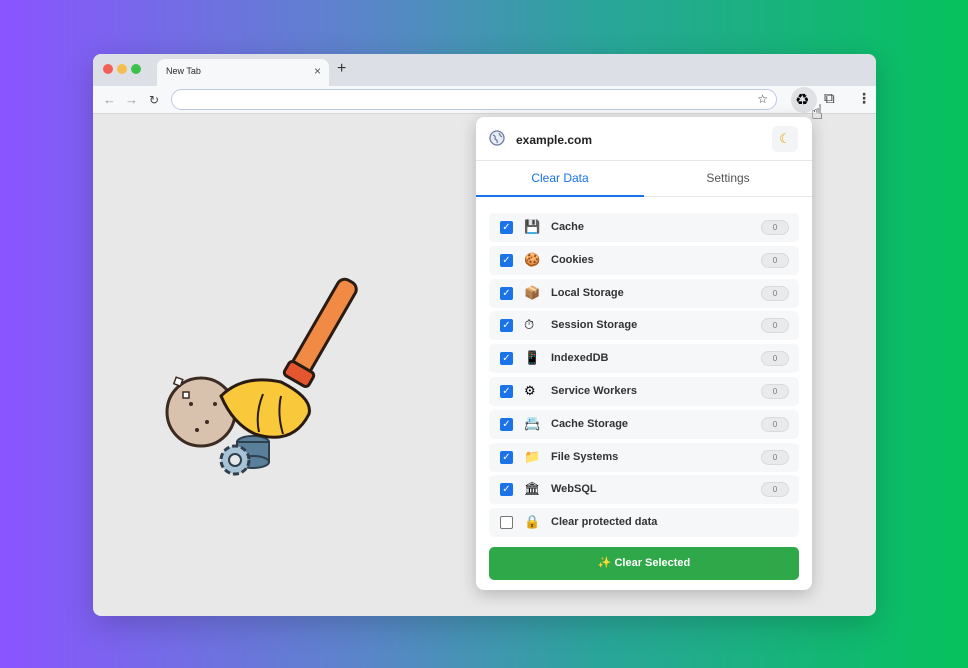  What do you see at coordinates (644, 227) in the screenshot?
I see `list-item-cache: ✓ 💾 Cache 0` at bounding box center [644, 227].